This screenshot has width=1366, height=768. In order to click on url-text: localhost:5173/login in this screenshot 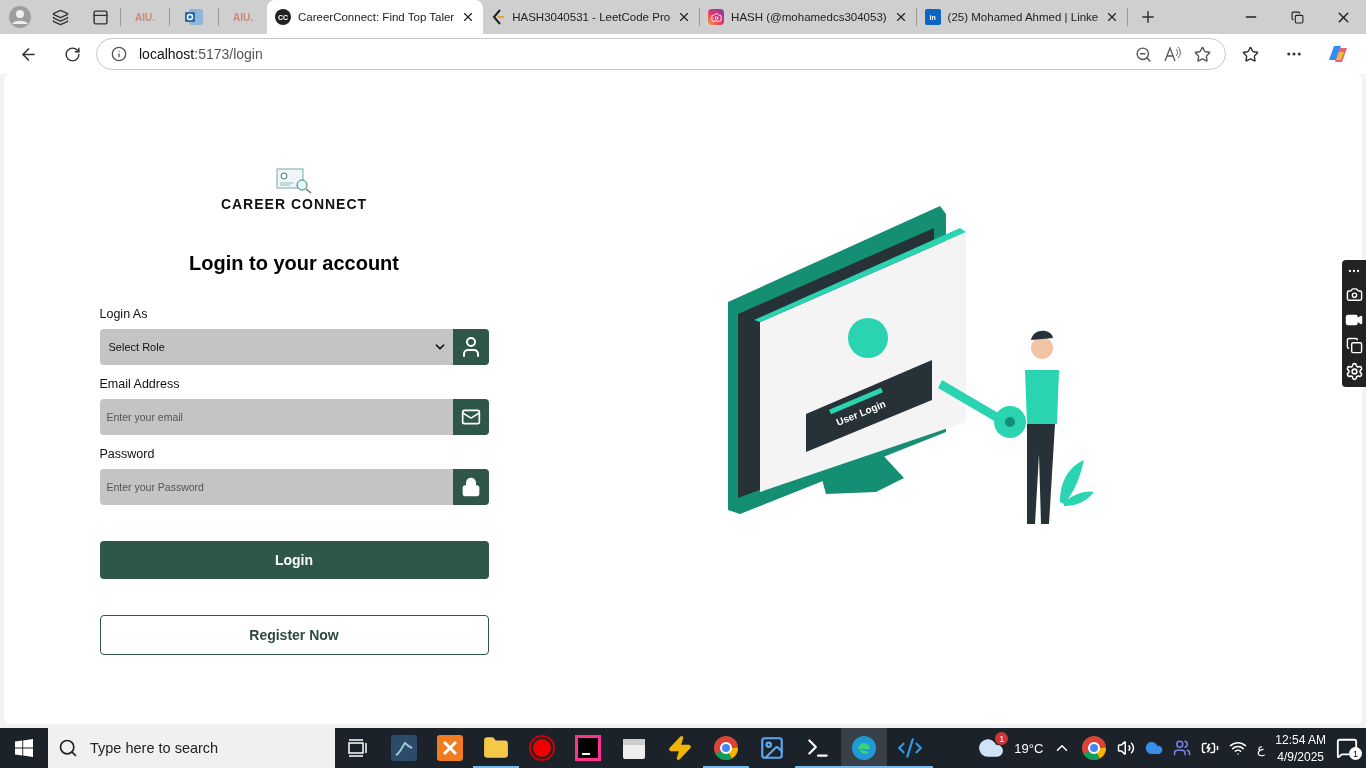, I will do `click(201, 54)`.